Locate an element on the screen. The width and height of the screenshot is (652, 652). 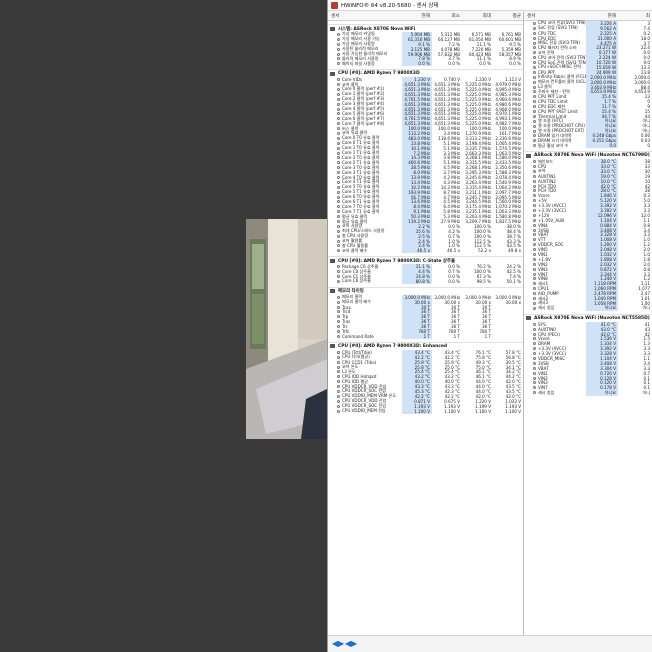
column-header-cell: 최소 is located at coordinates (447, 16).